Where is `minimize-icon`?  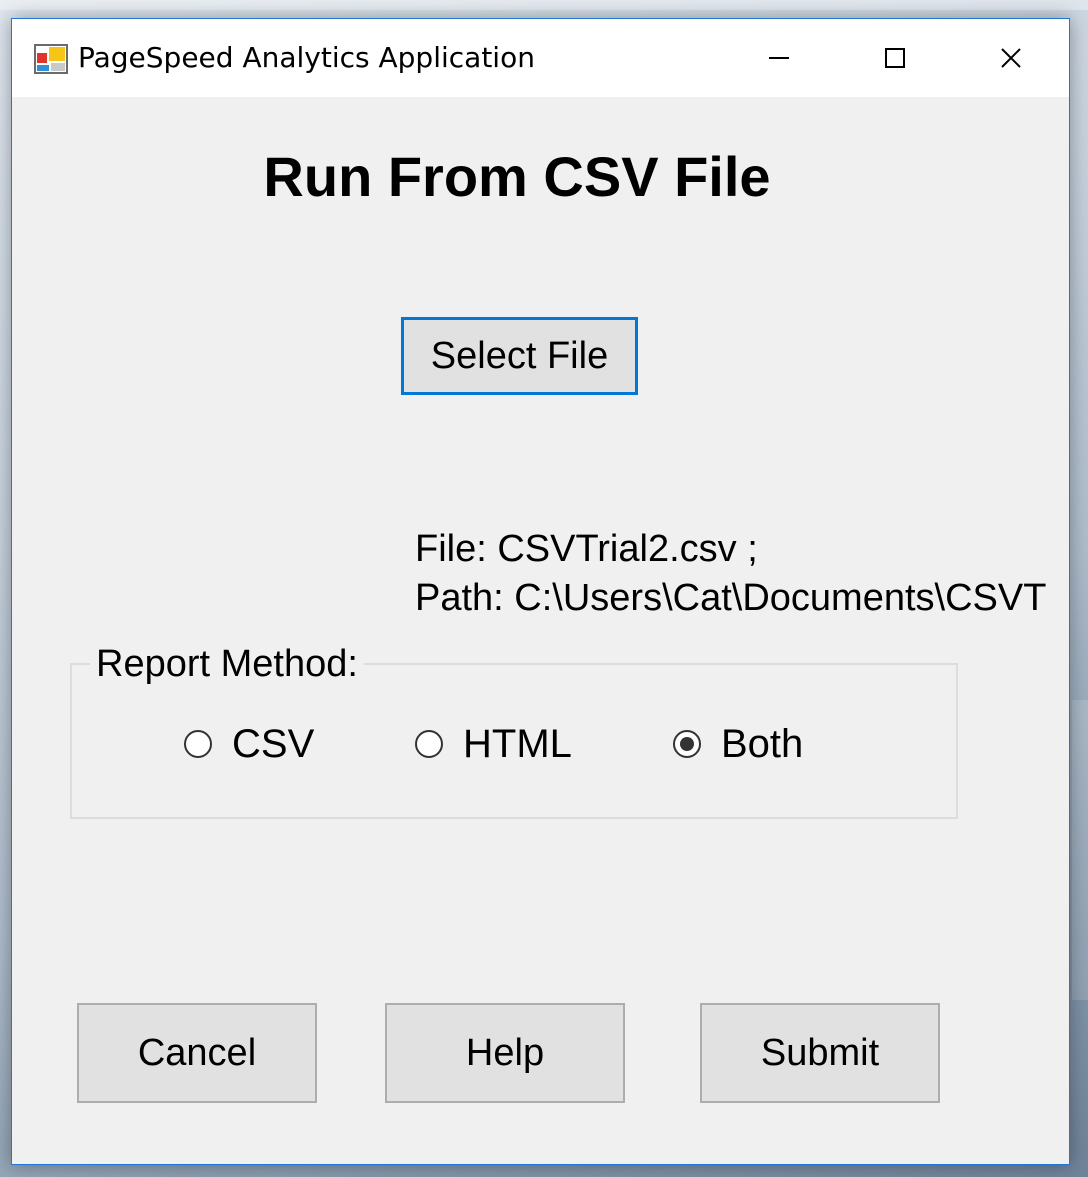
minimize-icon is located at coordinates (779, 58).